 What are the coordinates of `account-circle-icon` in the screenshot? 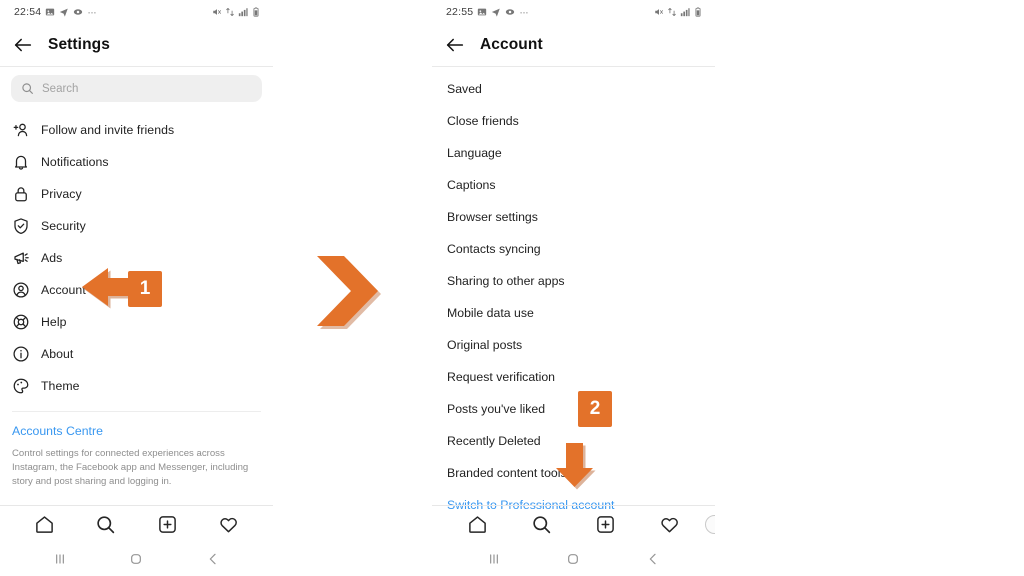 It's located at (21, 290).